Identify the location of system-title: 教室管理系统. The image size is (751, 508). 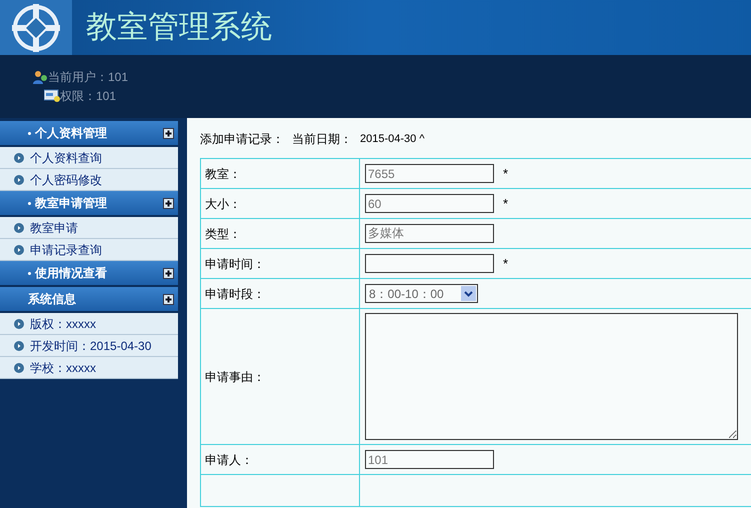
(179, 28).